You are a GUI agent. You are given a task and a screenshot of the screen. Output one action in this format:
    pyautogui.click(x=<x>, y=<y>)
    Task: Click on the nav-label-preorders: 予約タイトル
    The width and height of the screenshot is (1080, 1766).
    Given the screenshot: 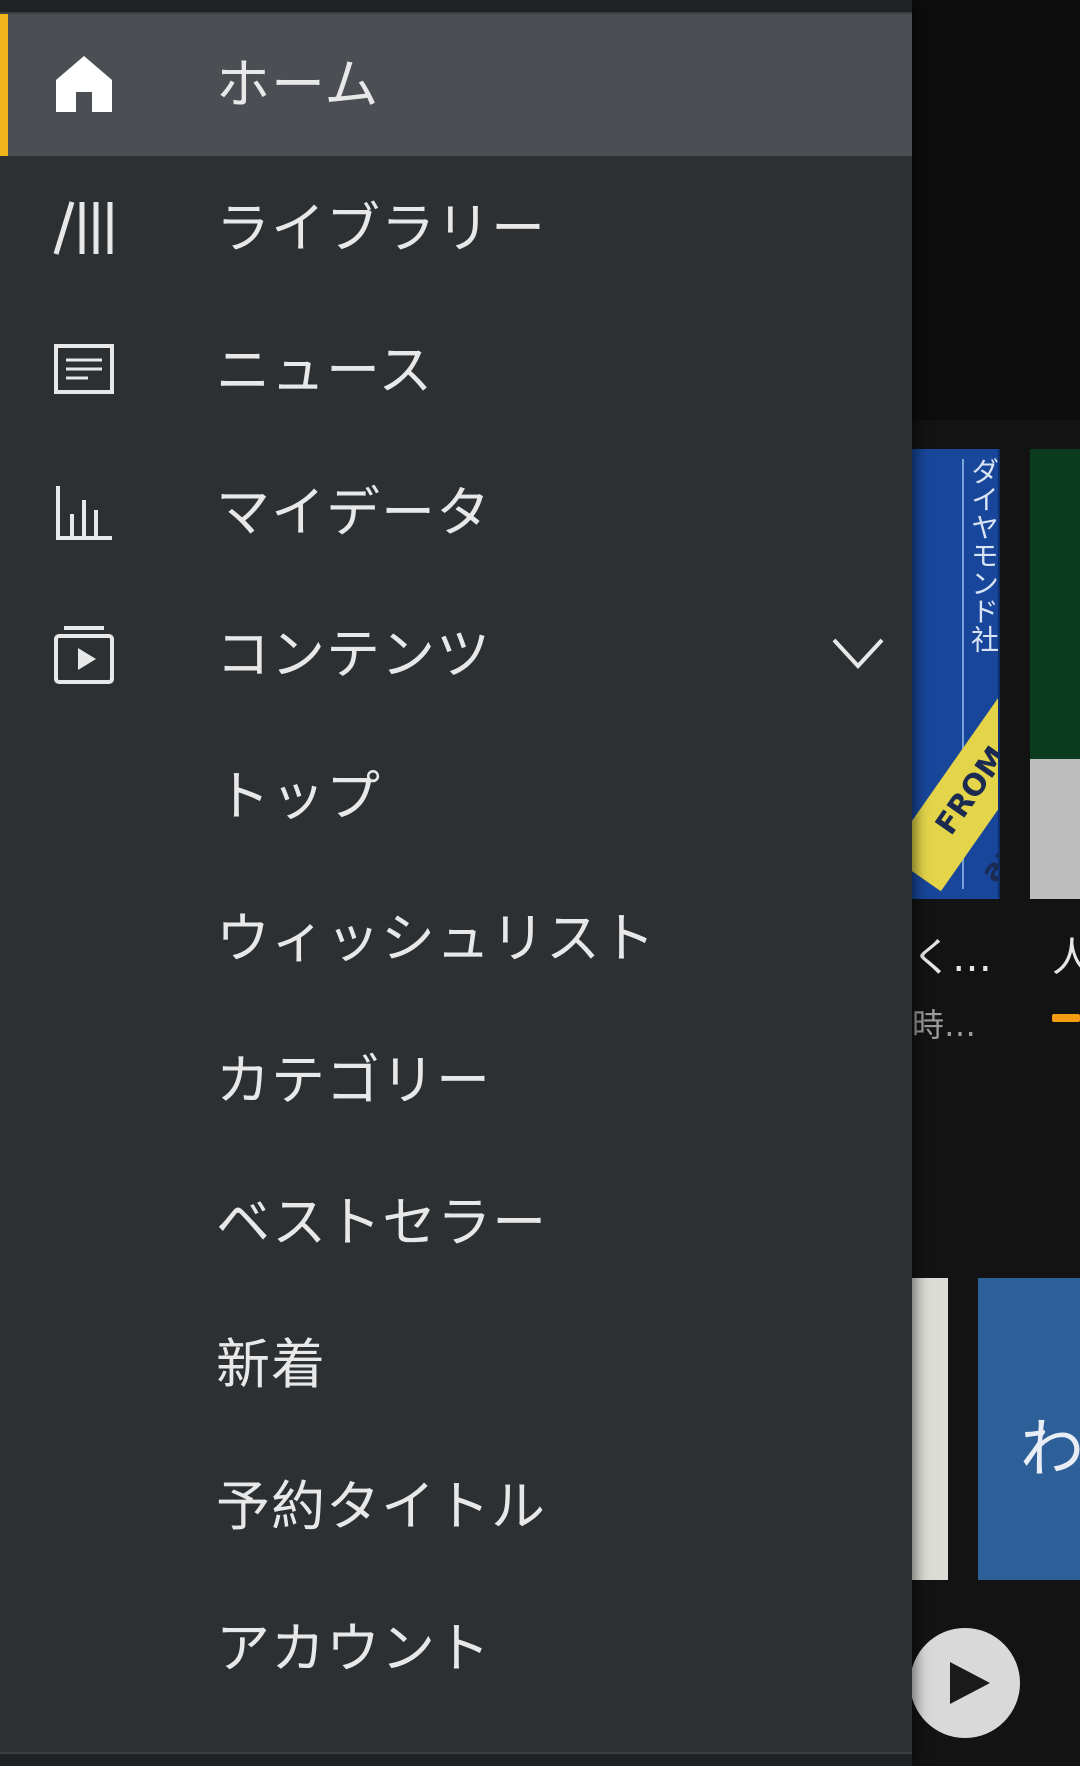 What is the action you would take?
    pyautogui.click(x=381, y=1506)
    